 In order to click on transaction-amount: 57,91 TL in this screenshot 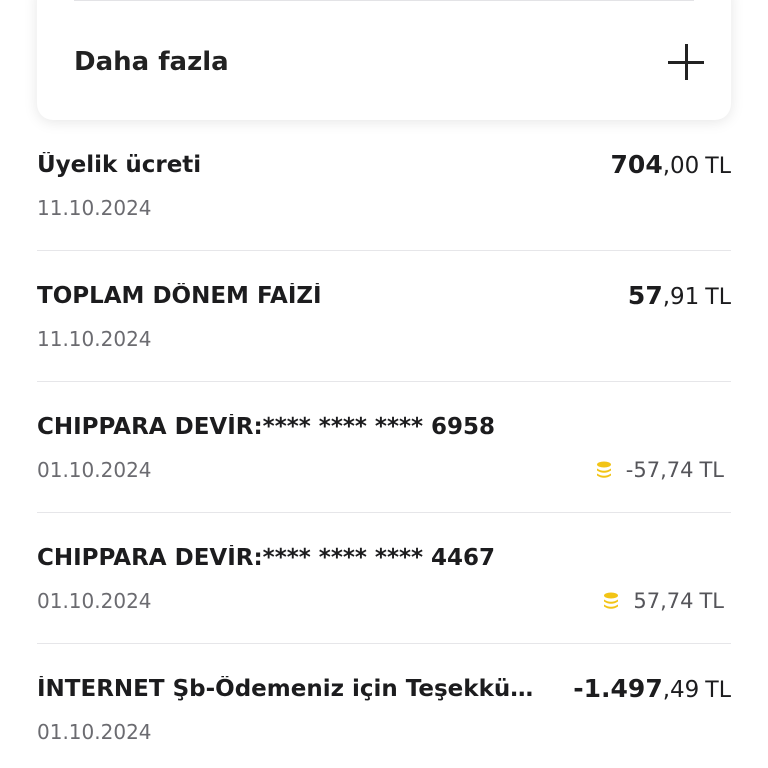, I will do `click(679, 295)`.